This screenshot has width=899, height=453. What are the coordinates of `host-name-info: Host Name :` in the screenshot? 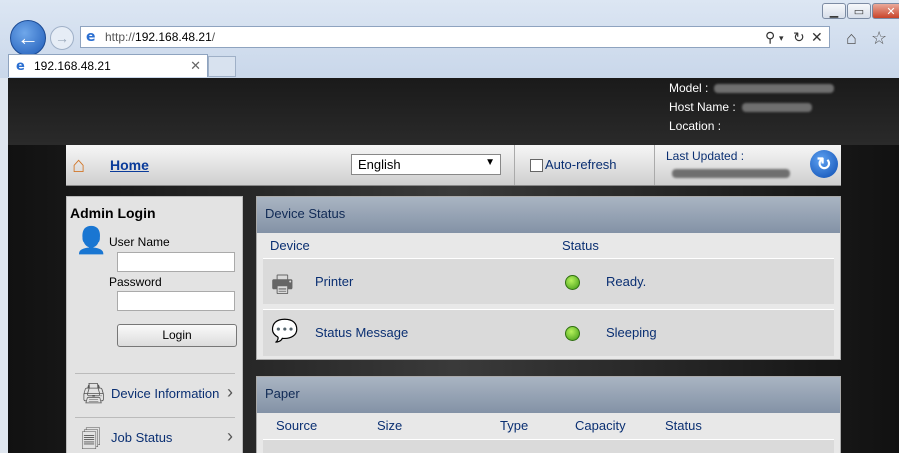 It's located at (740, 107).